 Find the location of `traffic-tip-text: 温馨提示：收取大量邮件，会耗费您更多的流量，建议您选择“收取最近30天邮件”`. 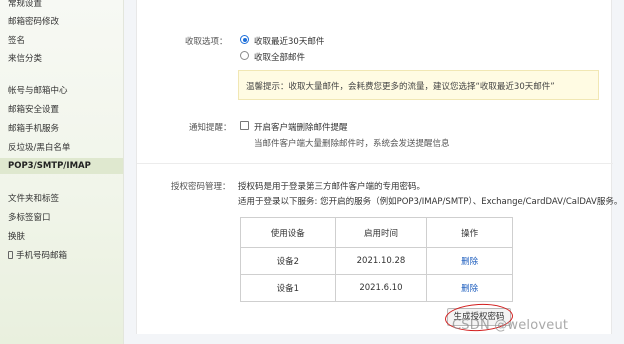

traffic-tip-text: 温馨提示：收取大量邮件，会耗费您更多的流量，建议您选择“收取最近30天邮件” is located at coordinates (400, 87).